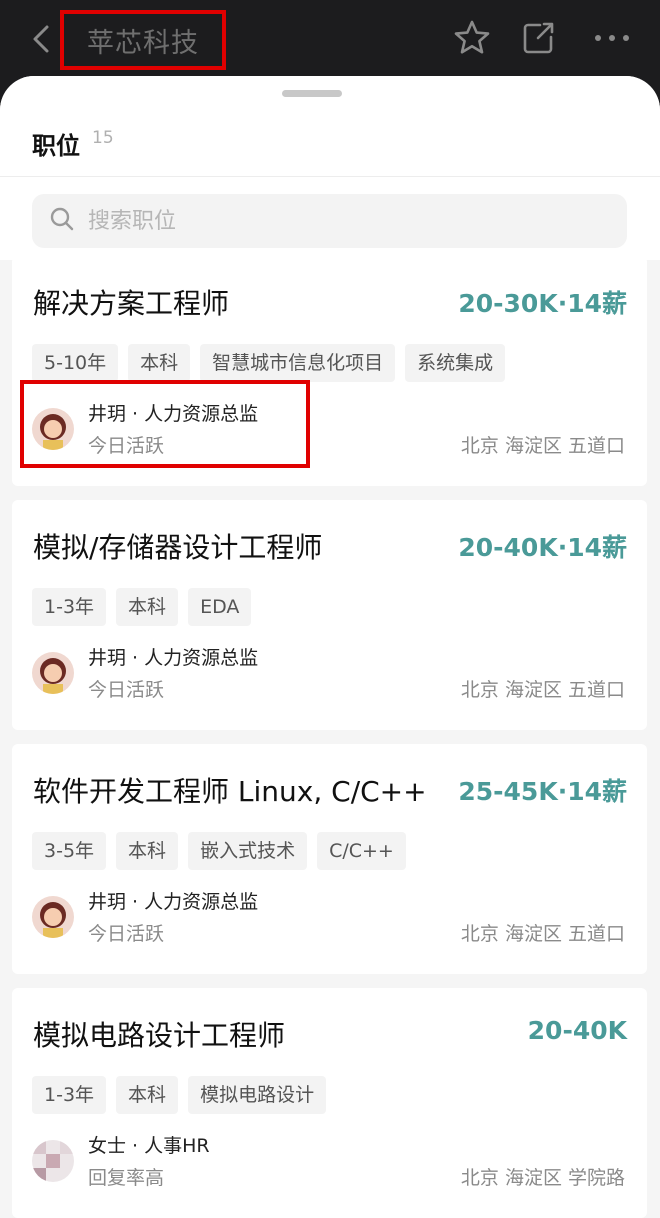 The image size is (660, 1218). What do you see at coordinates (542, 791) in the screenshot?
I see `job-salary: 25-45K·14薪` at bounding box center [542, 791].